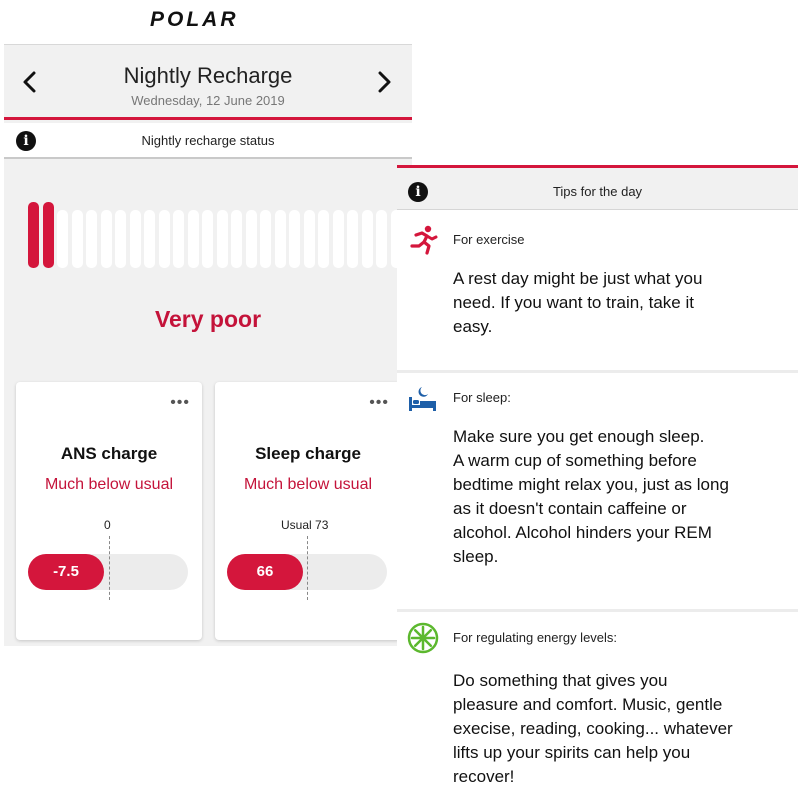 Image resolution: width=798 pixels, height=791 pixels. I want to click on tip-body-line: A warm cup of something before, so click(575, 460).